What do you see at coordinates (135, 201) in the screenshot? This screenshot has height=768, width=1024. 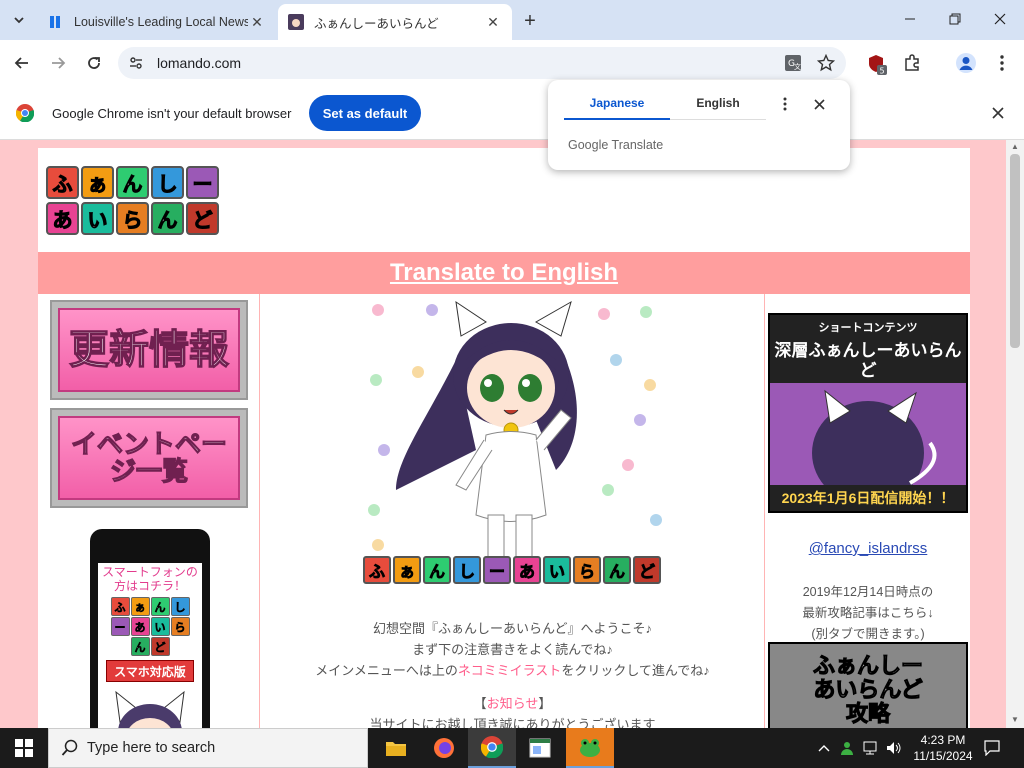 I see `site-logo: ふぁんしーあいらんど` at bounding box center [135, 201].